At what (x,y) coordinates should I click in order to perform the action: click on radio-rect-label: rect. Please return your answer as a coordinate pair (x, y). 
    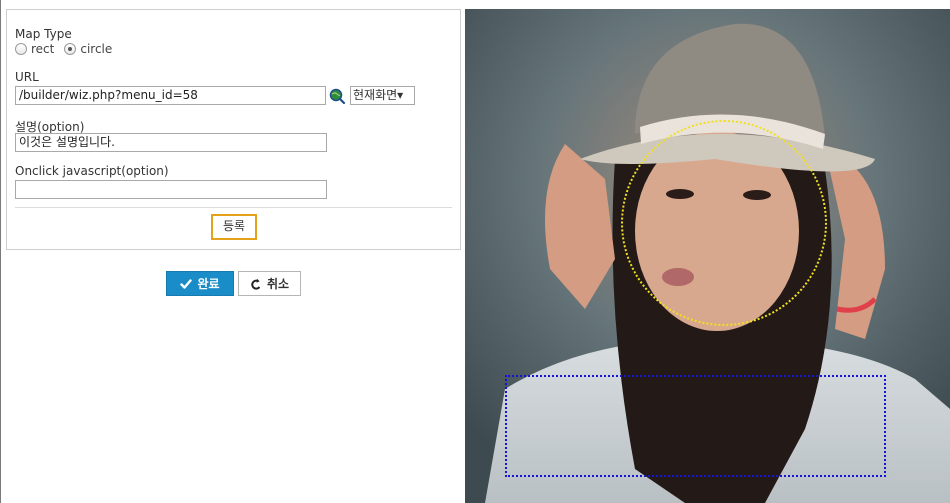
    Looking at the image, I should click on (42, 49).